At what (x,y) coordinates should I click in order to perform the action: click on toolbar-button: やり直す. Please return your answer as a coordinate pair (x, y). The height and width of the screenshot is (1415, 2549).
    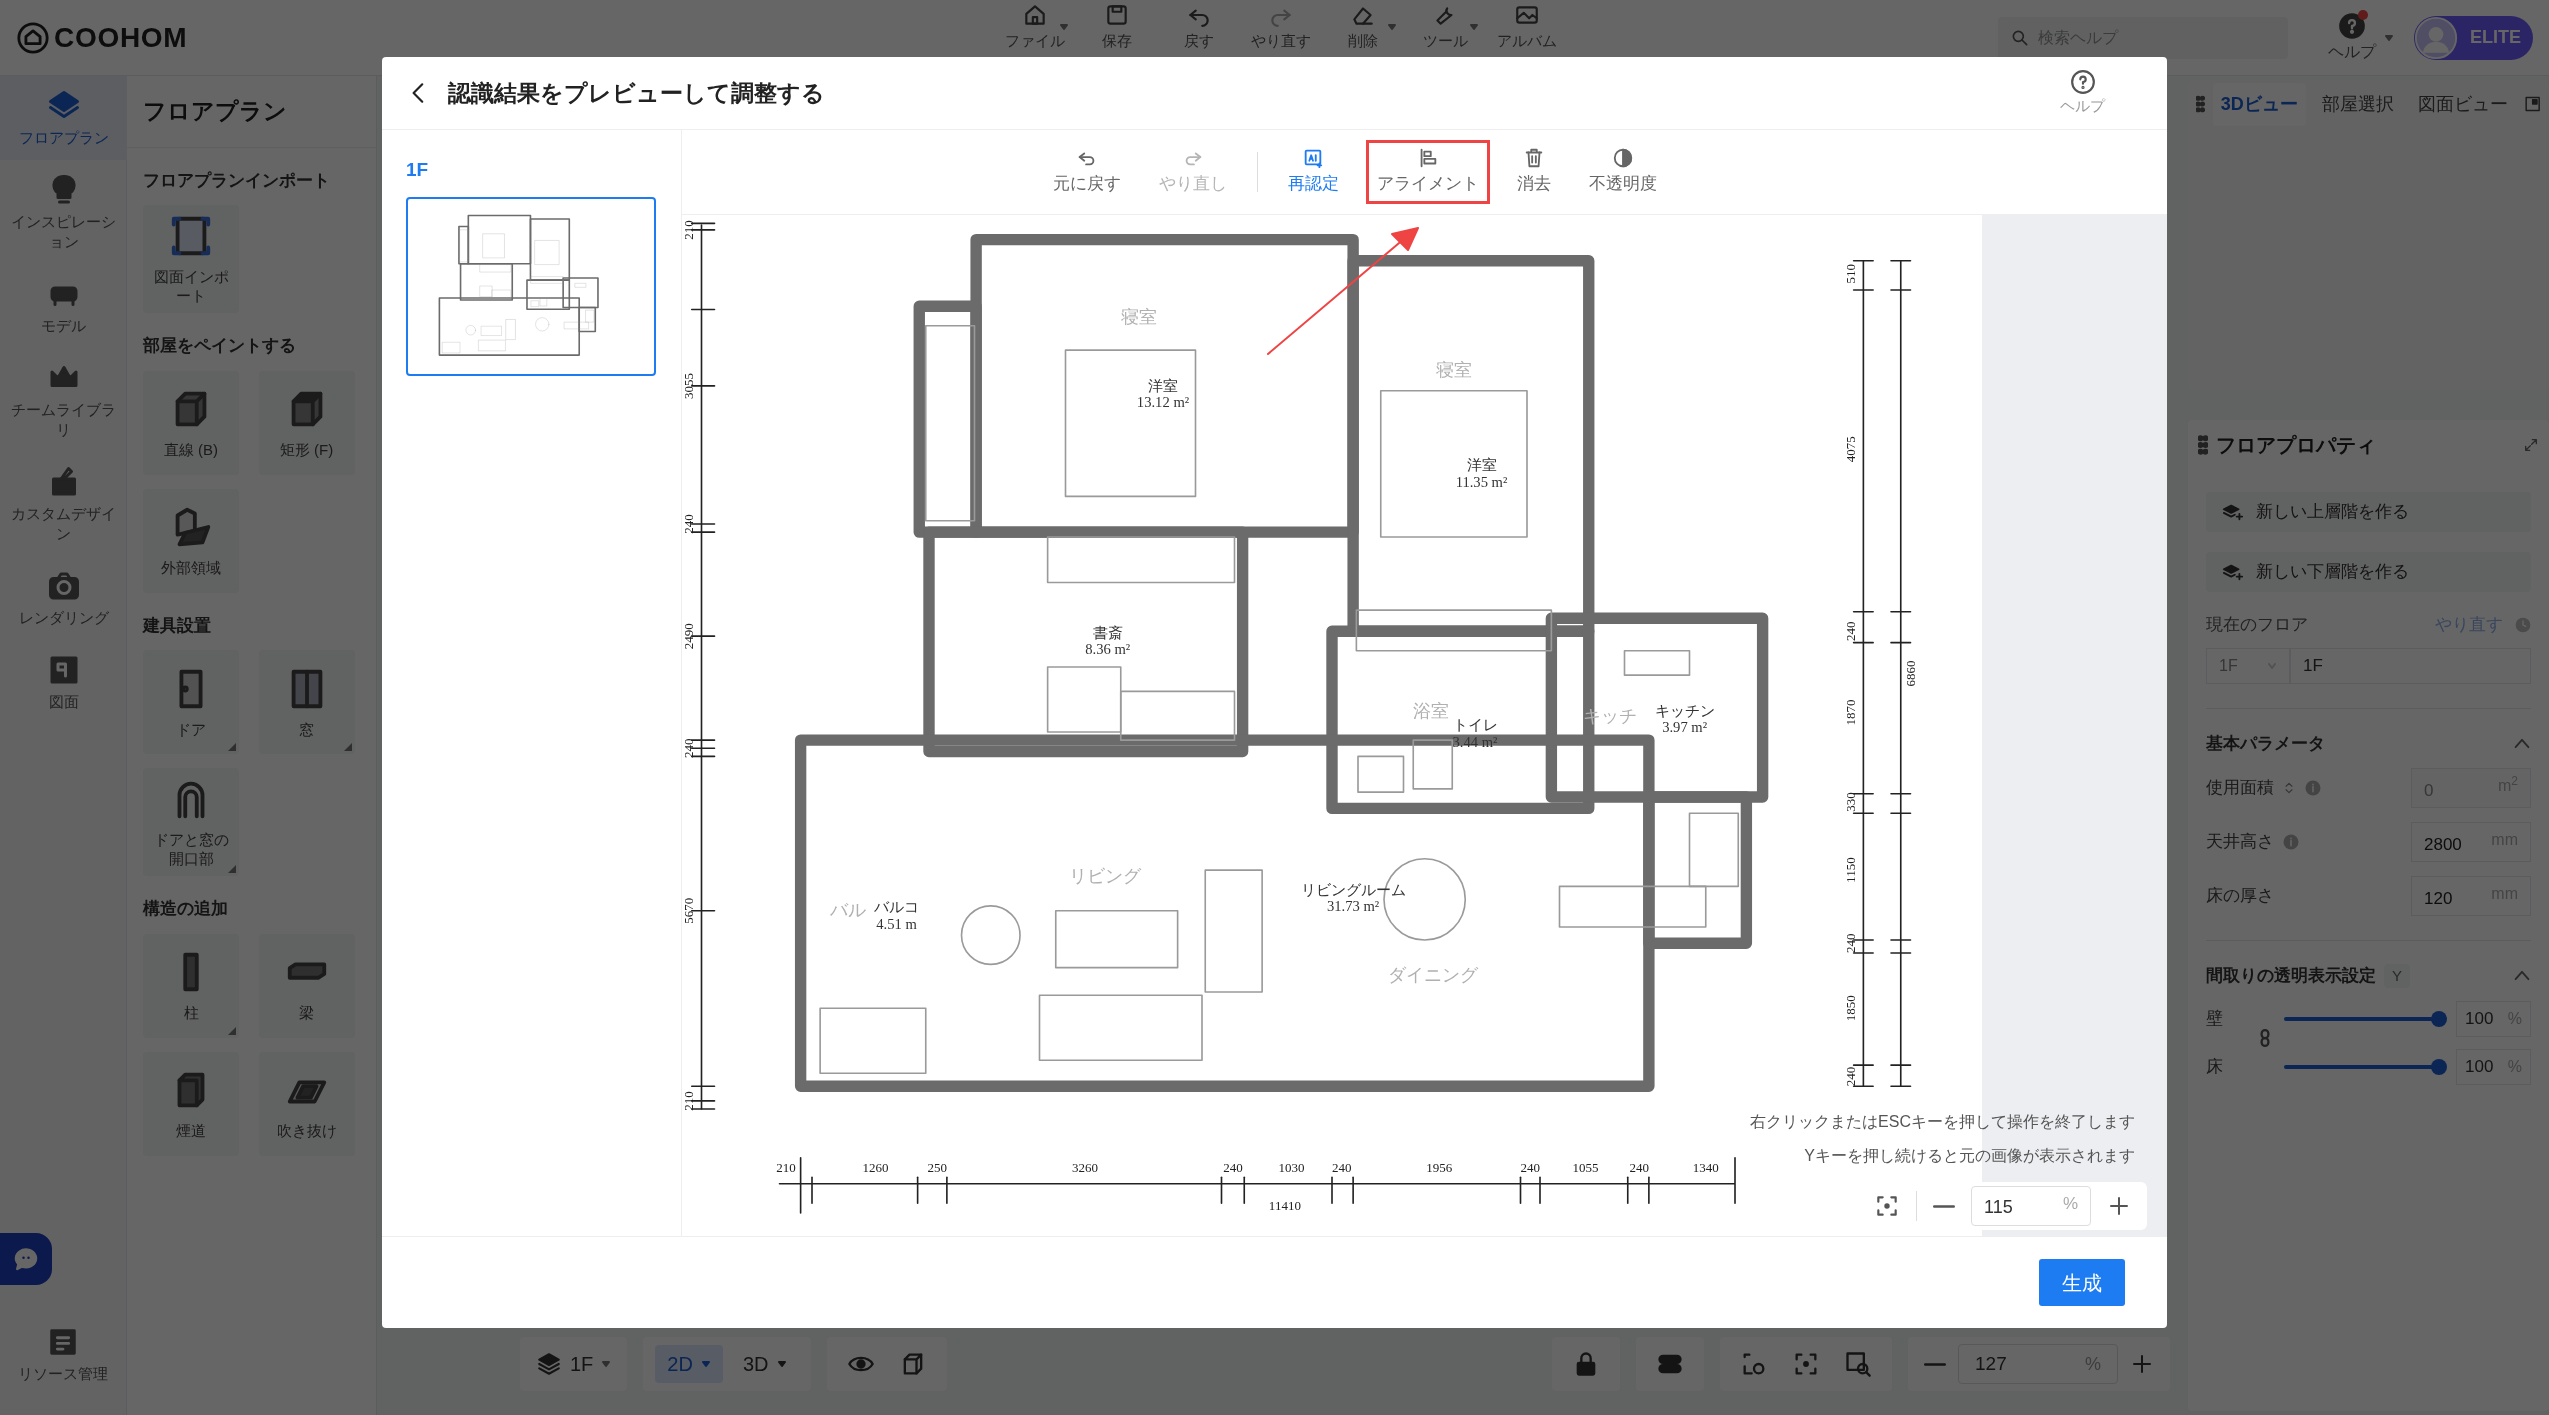
    Looking at the image, I should click on (1281, 26).